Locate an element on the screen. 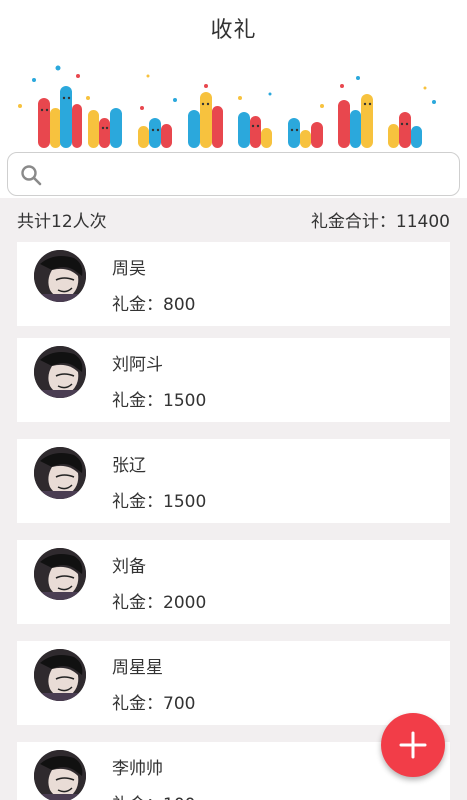  guest-name: 周吴 is located at coordinates (129, 269).